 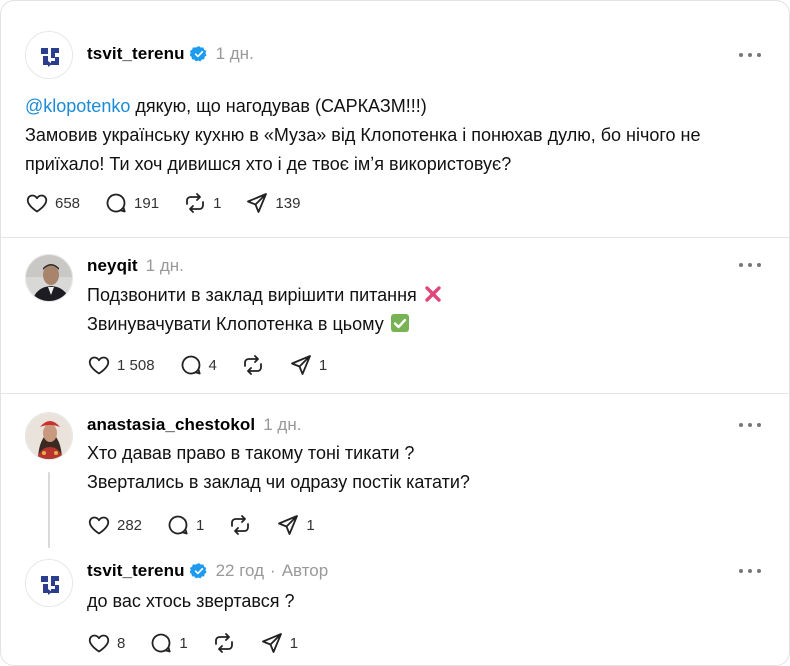 What do you see at coordinates (112, 266) in the screenshot?
I see `username: neyqit` at bounding box center [112, 266].